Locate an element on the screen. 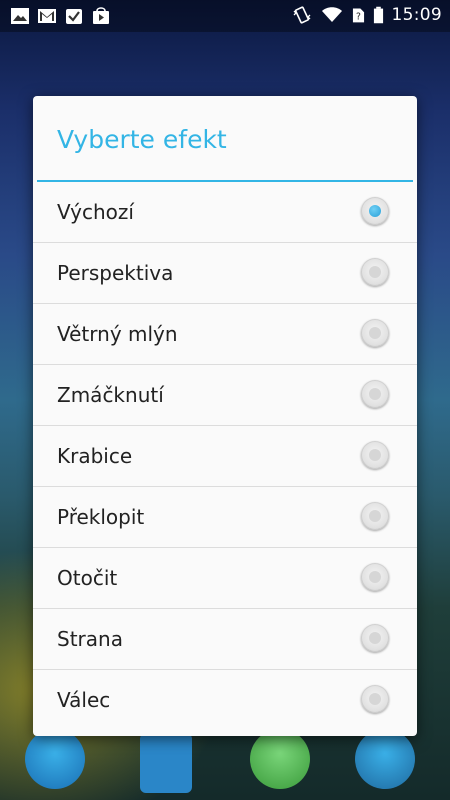 The width and height of the screenshot is (450, 800). option-label: Válec is located at coordinates (84, 700).